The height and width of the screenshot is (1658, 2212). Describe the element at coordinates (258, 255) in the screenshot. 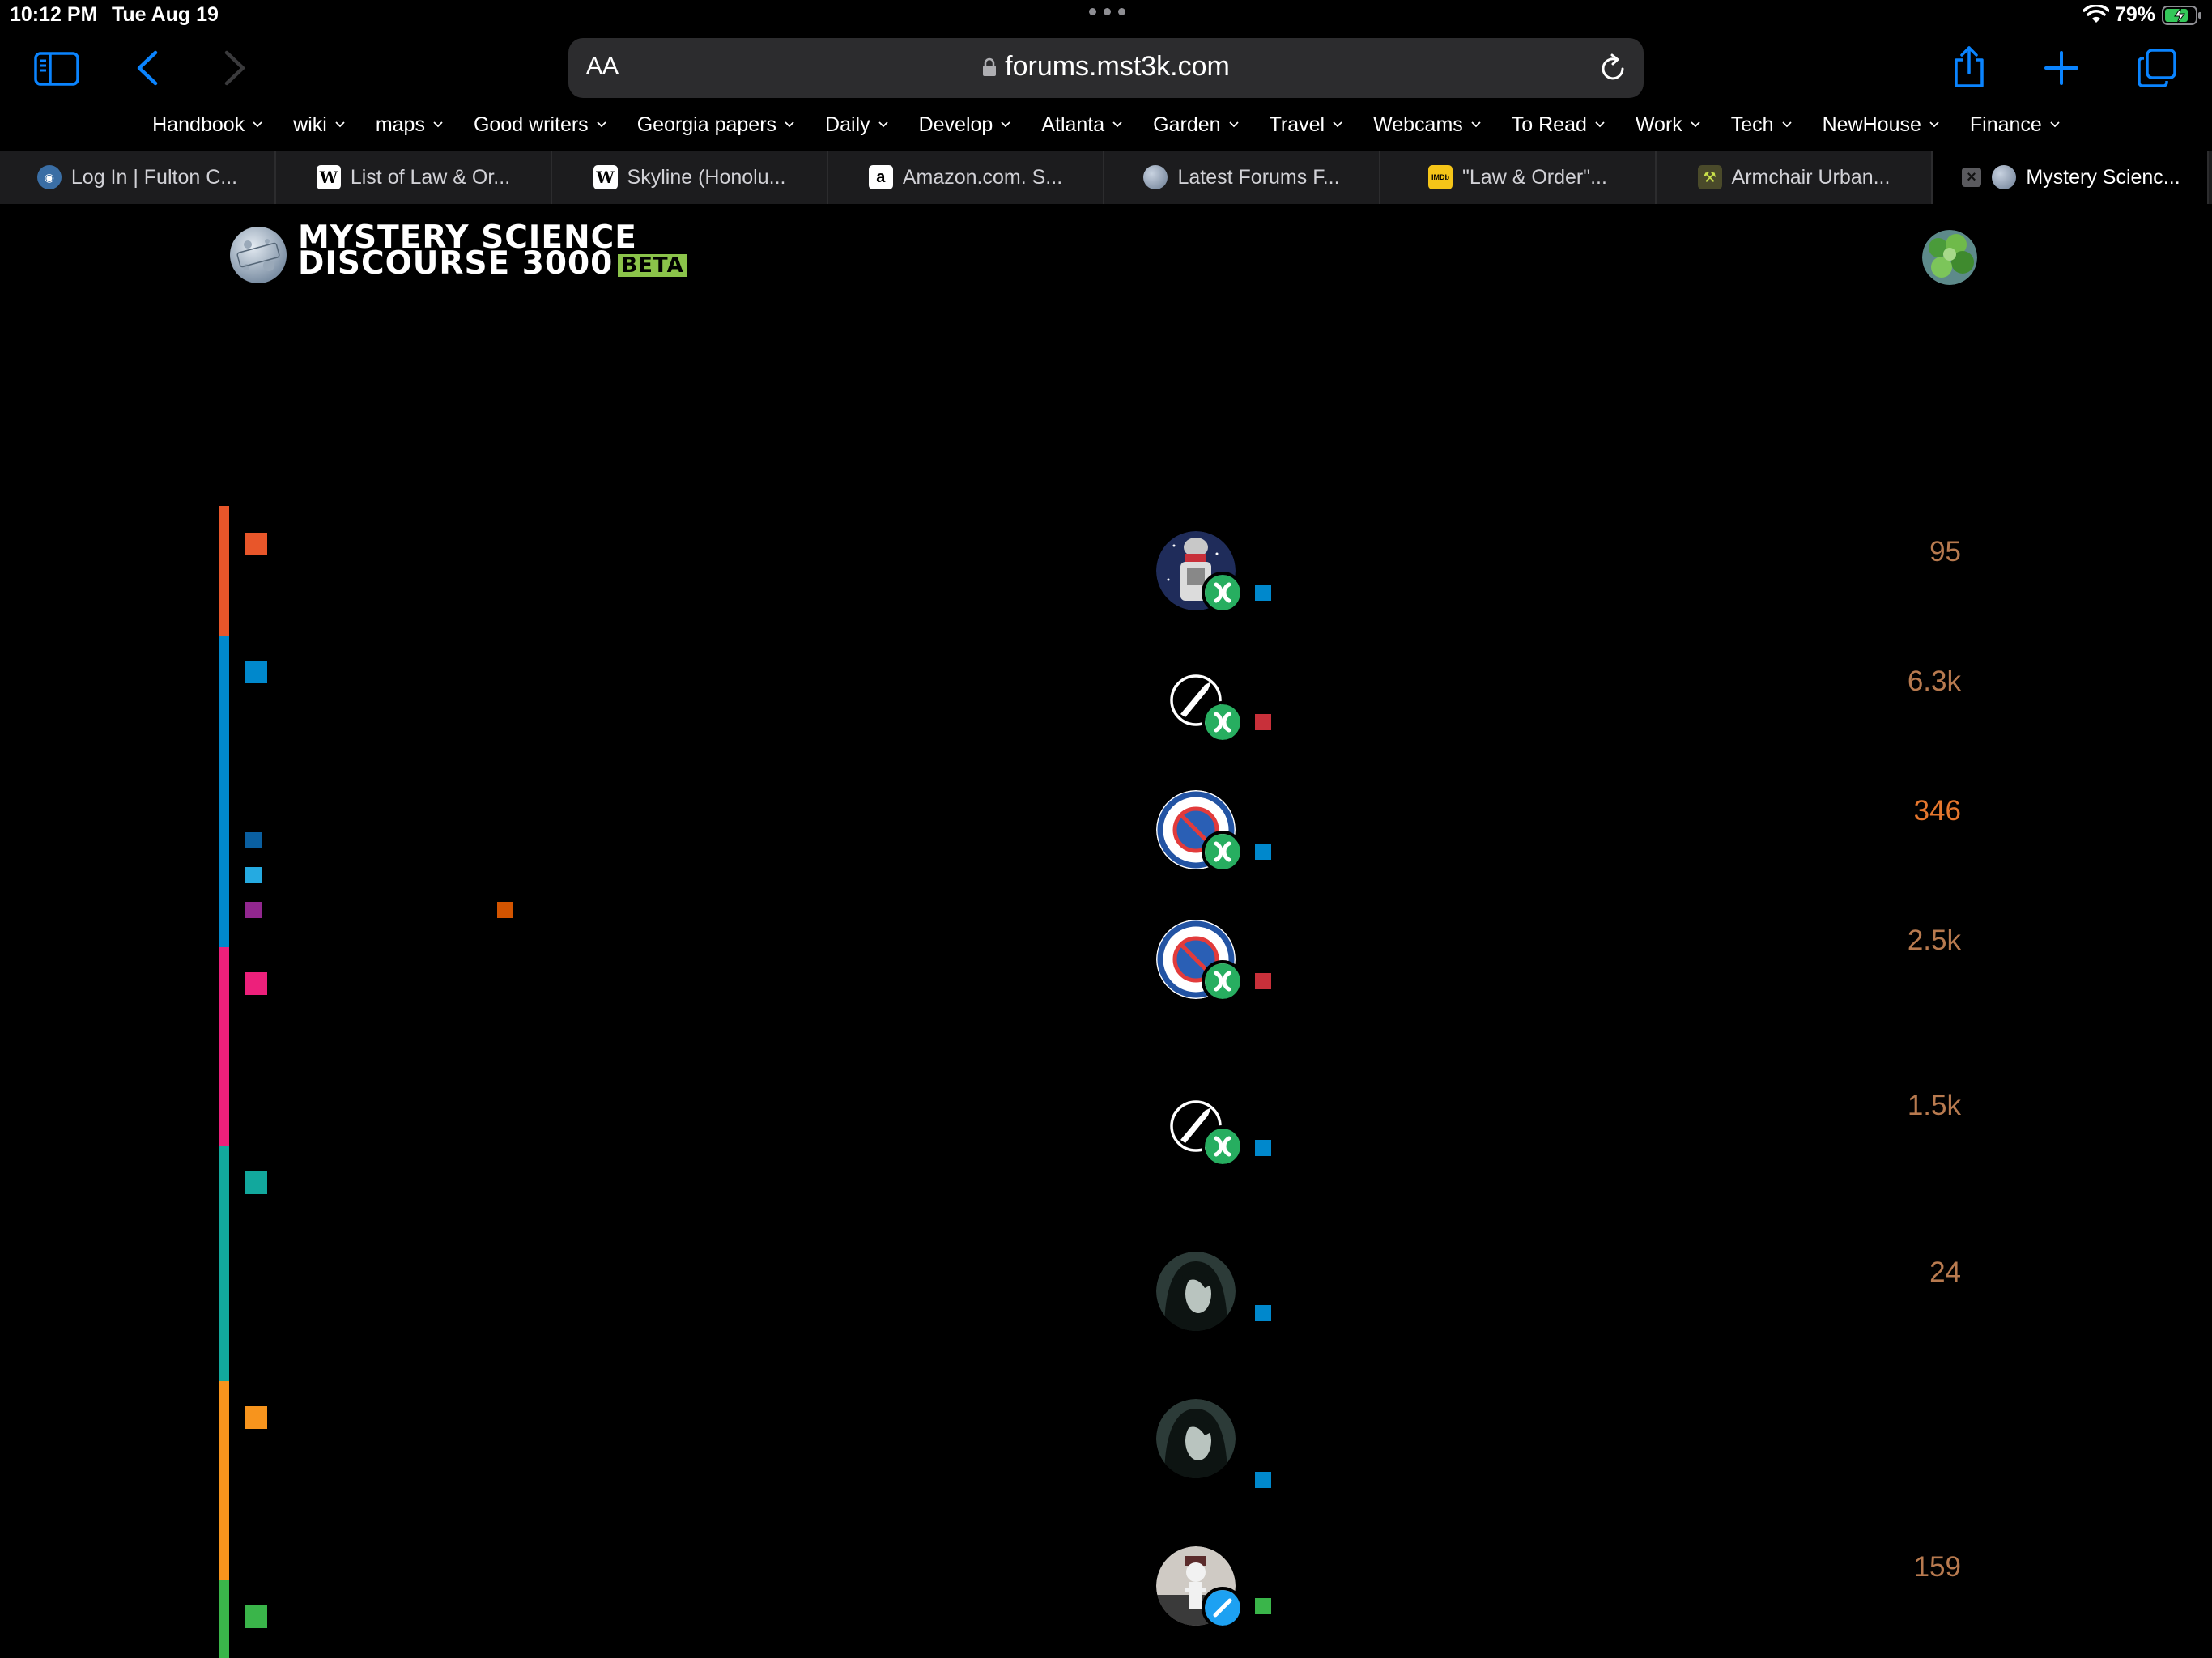

I see `site-logo-icon` at that location.